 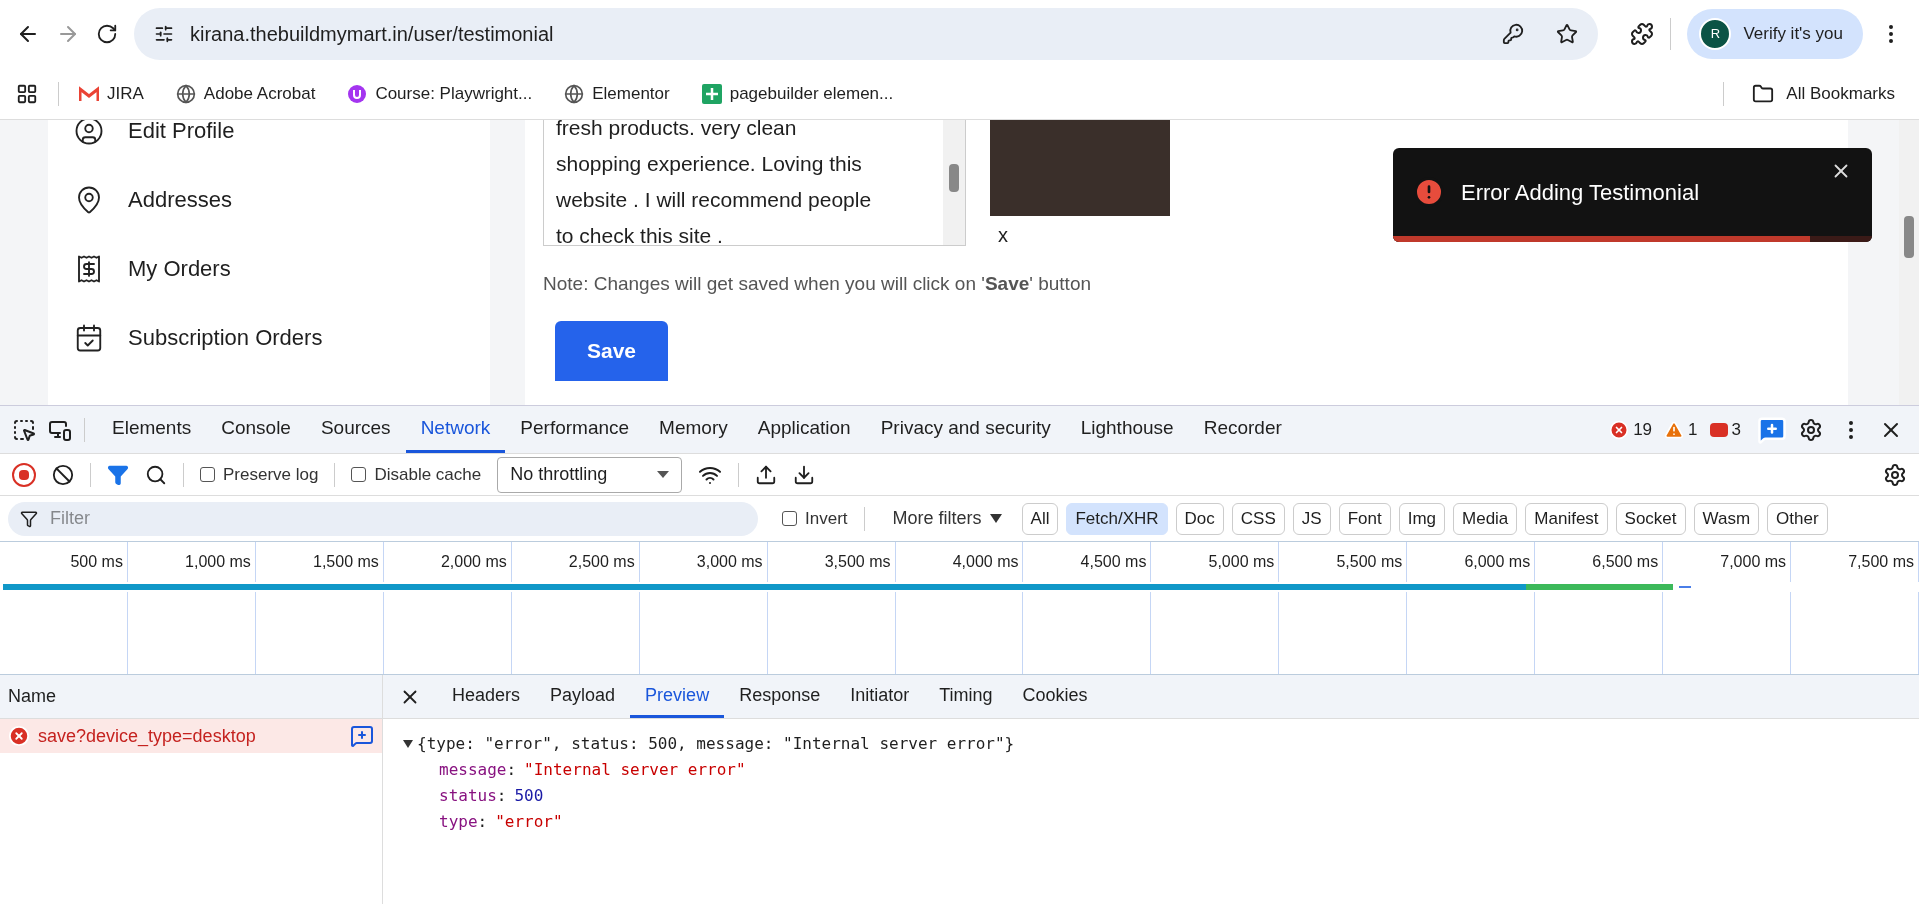 I want to click on preview-summary: {type: "error", status: 500, message: "Internal server error"}, so click(x=716, y=744).